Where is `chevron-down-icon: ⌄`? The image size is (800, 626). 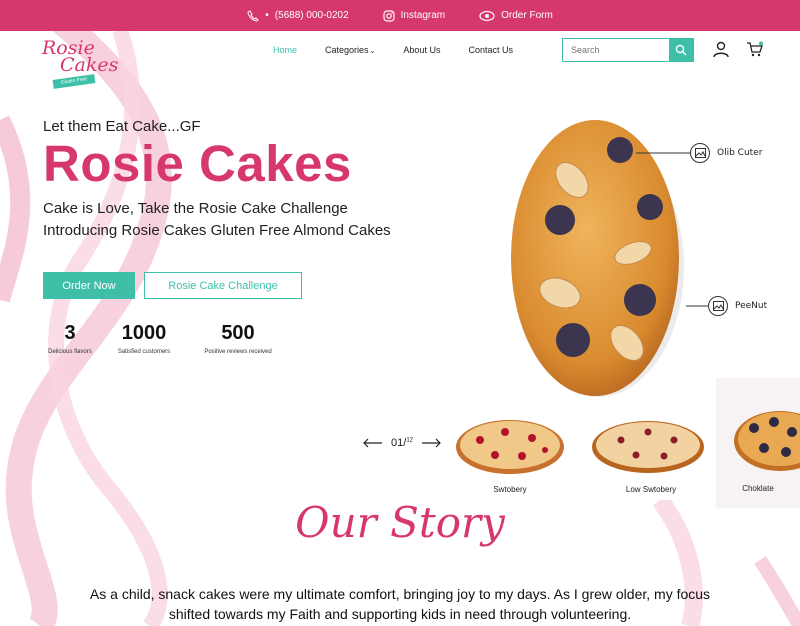
chevron-down-icon: ⌄ is located at coordinates (372, 51).